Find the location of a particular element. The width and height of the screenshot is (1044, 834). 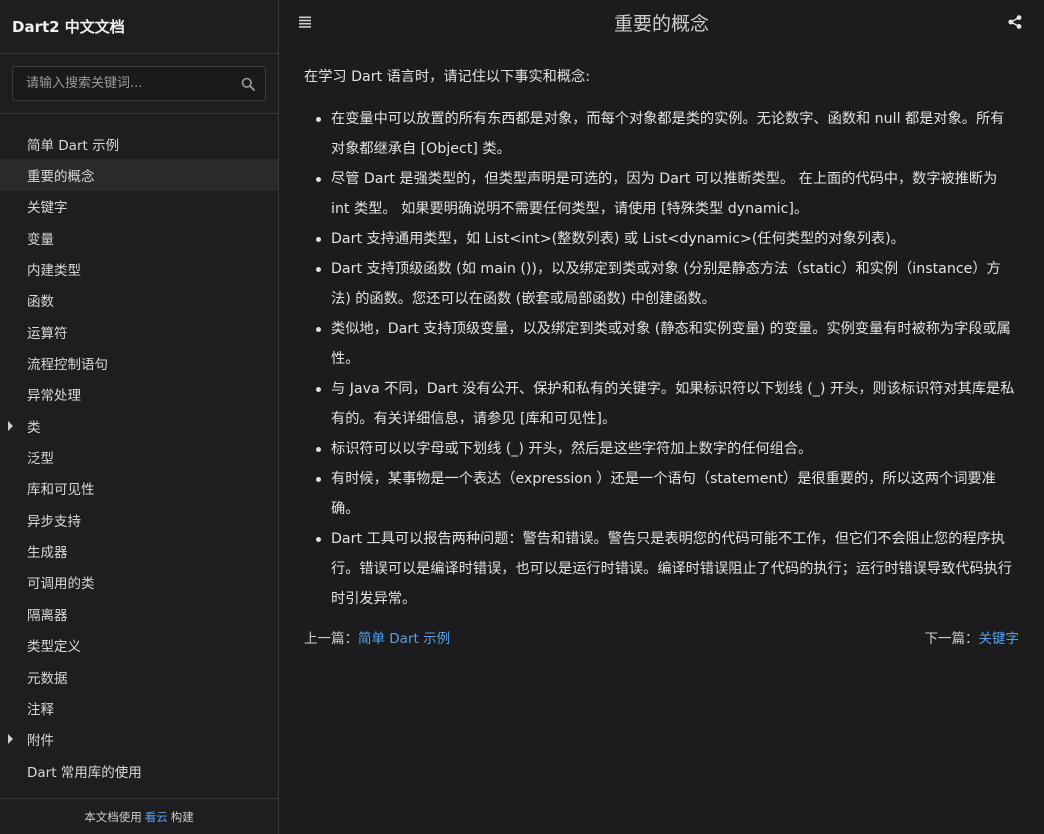

next-prefix: 下一篇： is located at coordinates (951, 639).